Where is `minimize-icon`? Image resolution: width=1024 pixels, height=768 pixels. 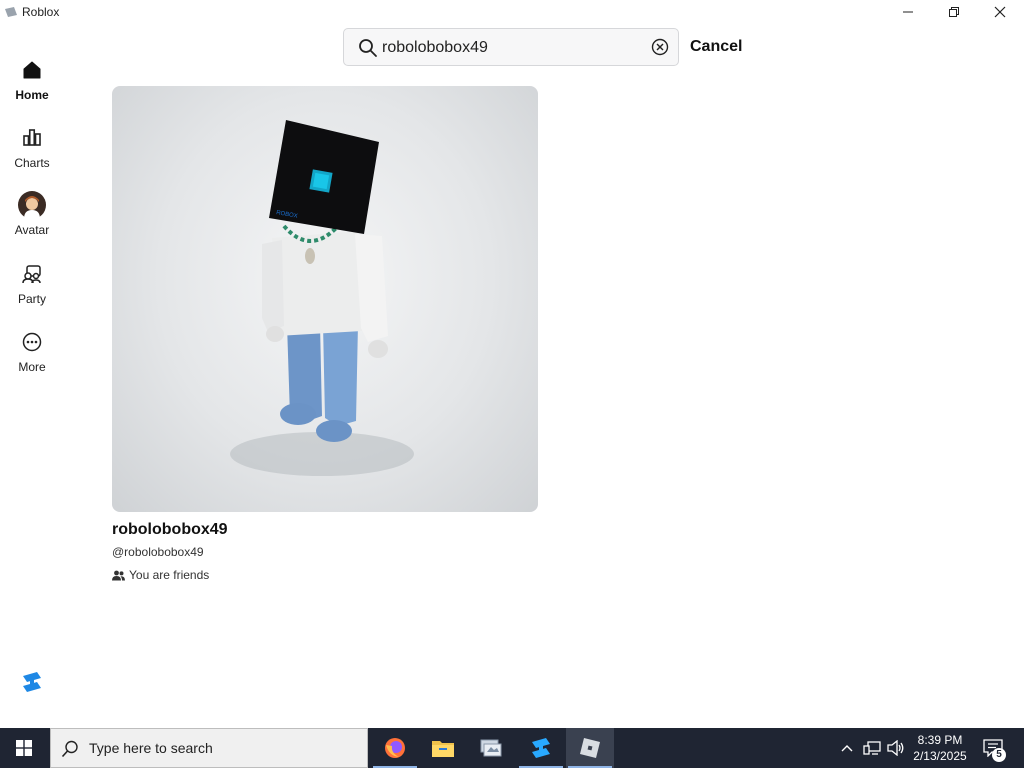 minimize-icon is located at coordinates (908, 12).